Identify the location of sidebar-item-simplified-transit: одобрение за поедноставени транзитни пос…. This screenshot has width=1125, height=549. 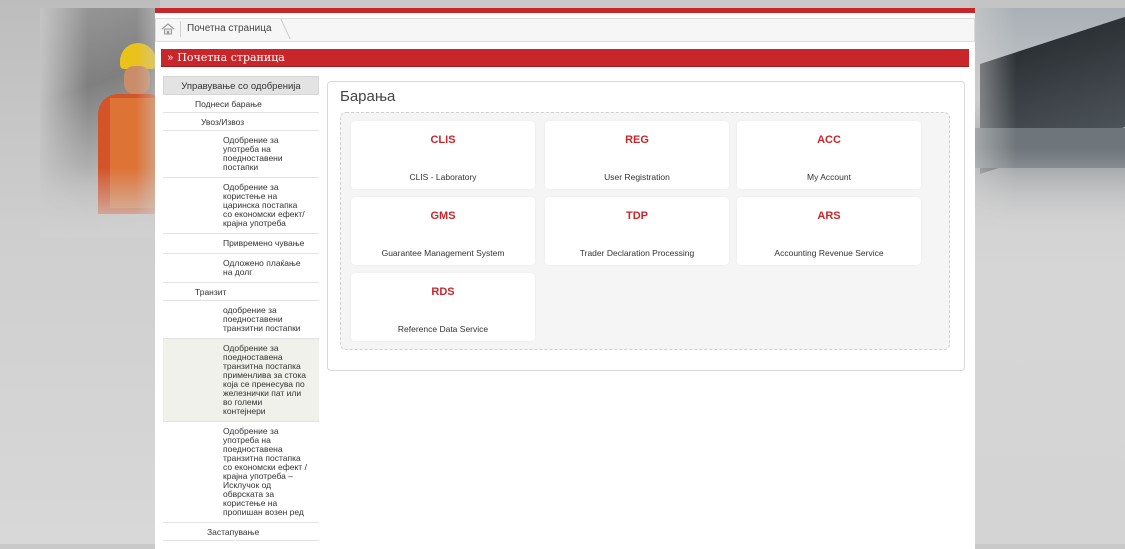
(241, 320).